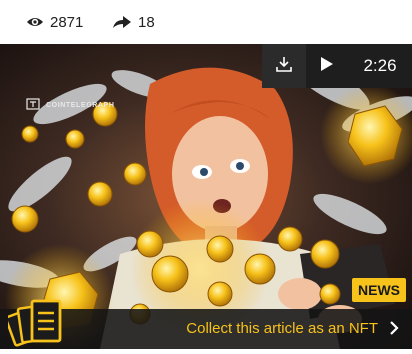 Image resolution: width=412 pixels, height=354 pixels. Describe the element at coordinates (33, 105) in the screenshot. I see `cointelegraph-logo-icon` at that location.